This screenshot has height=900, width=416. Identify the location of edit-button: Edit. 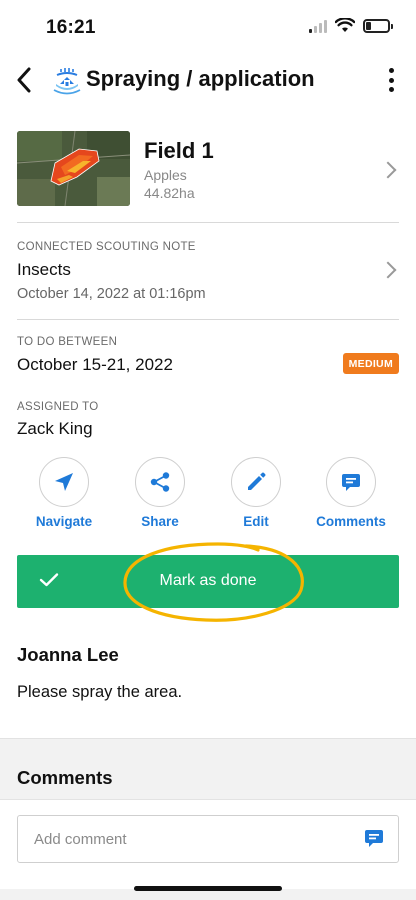
(256, 493).